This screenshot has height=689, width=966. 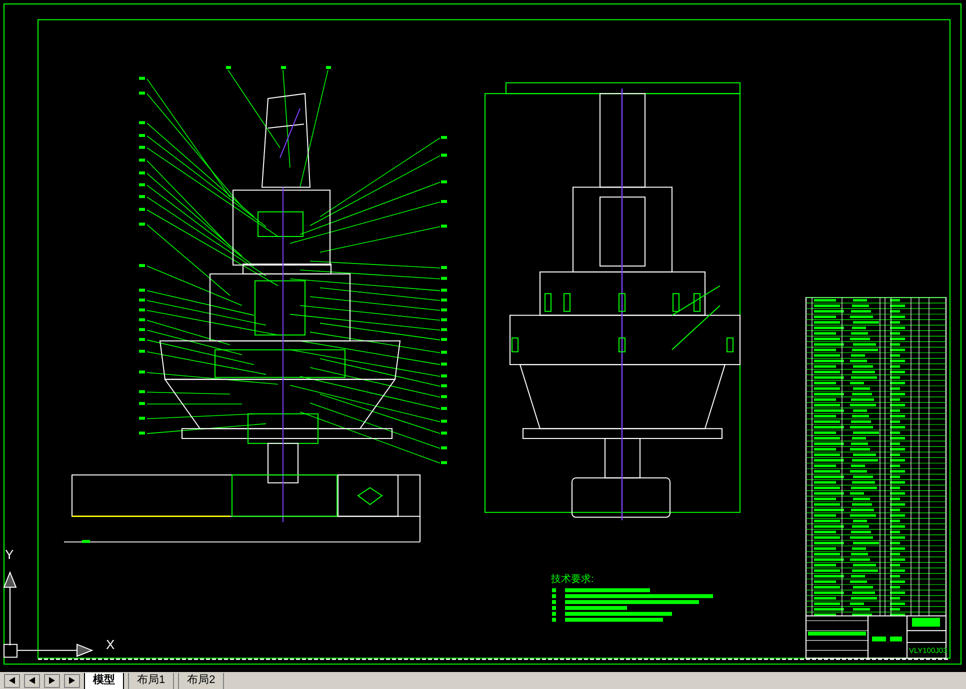 What do you see at coordinates (151, 680) in the screenshot?
I see `layout-tab: 布局1` at bounding box center [151, 680].